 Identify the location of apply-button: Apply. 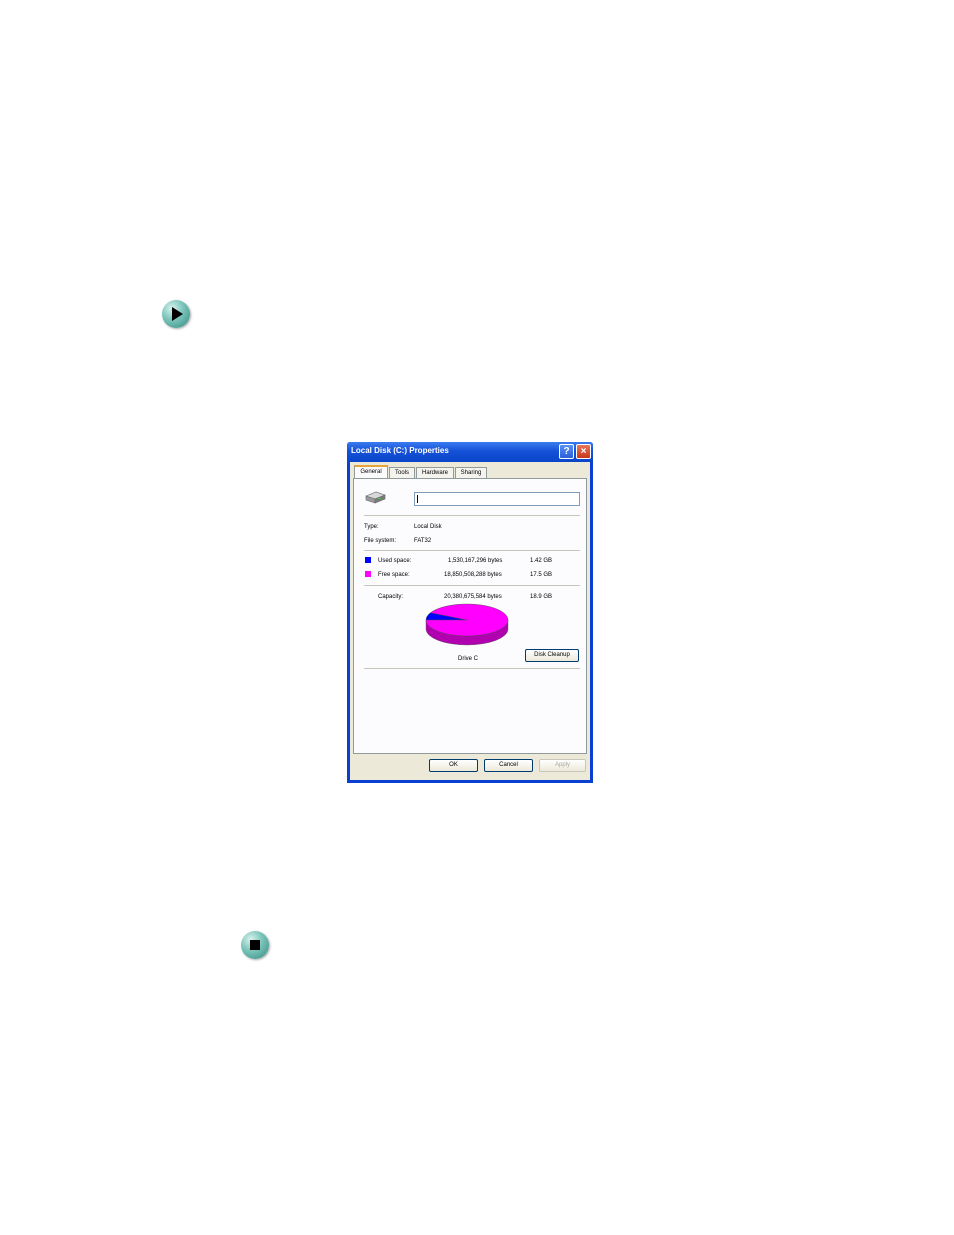
(562, 765).